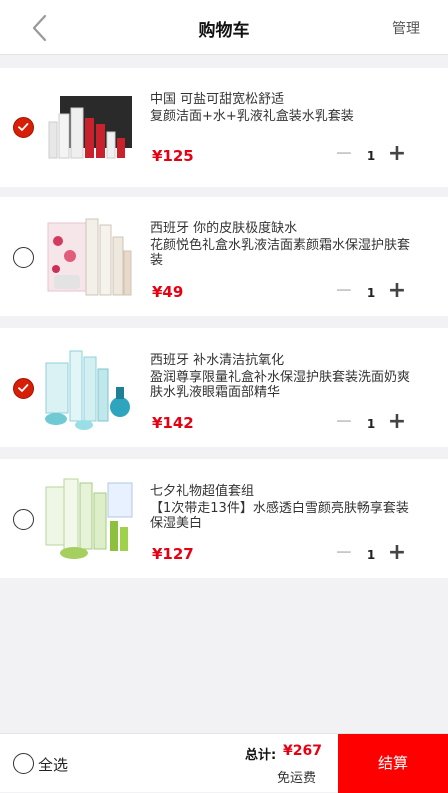 The image size is (448, 793). I want to click on product-desc: 盈润尊享限量礼盒补水保湿护肤套装洗面奶爽肤水乳液眼霜面部精华, so click(280, 385).